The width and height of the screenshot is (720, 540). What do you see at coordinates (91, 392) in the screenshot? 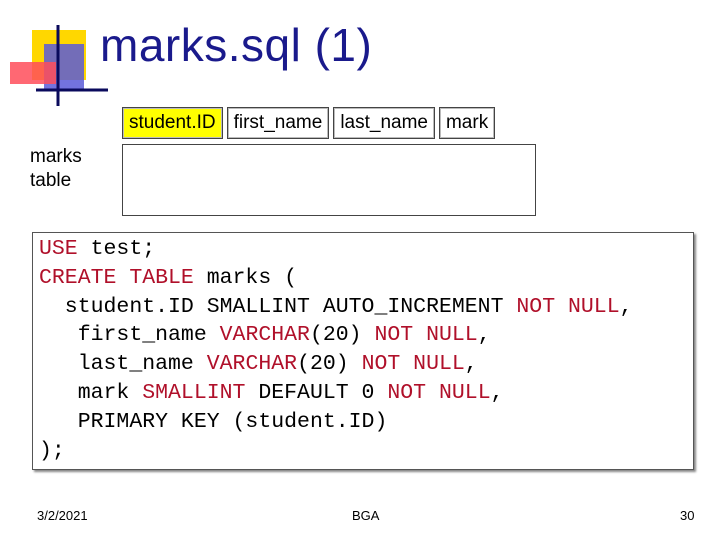
I see `sql-text: mark` at bounding box center [91, 392].